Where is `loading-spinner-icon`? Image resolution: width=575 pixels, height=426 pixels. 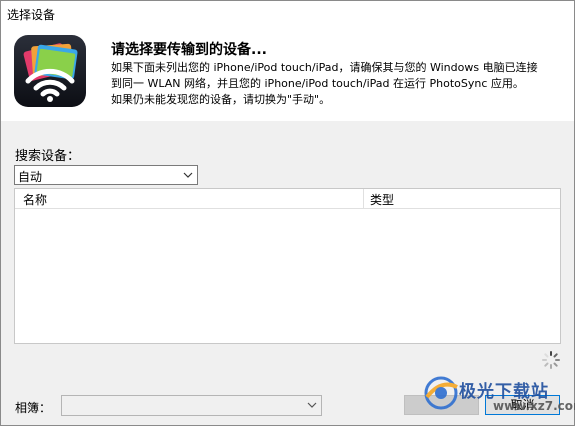
loading-spinner-icon is located at coordinates (551, 360).